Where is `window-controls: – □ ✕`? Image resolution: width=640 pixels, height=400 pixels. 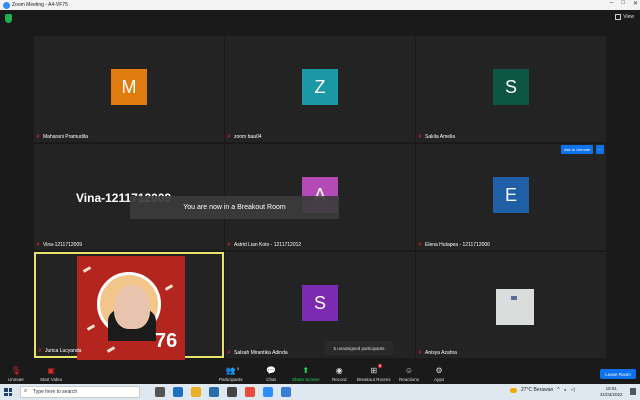
window-controls: – □ ✕ is located at coordinates (624, 3).